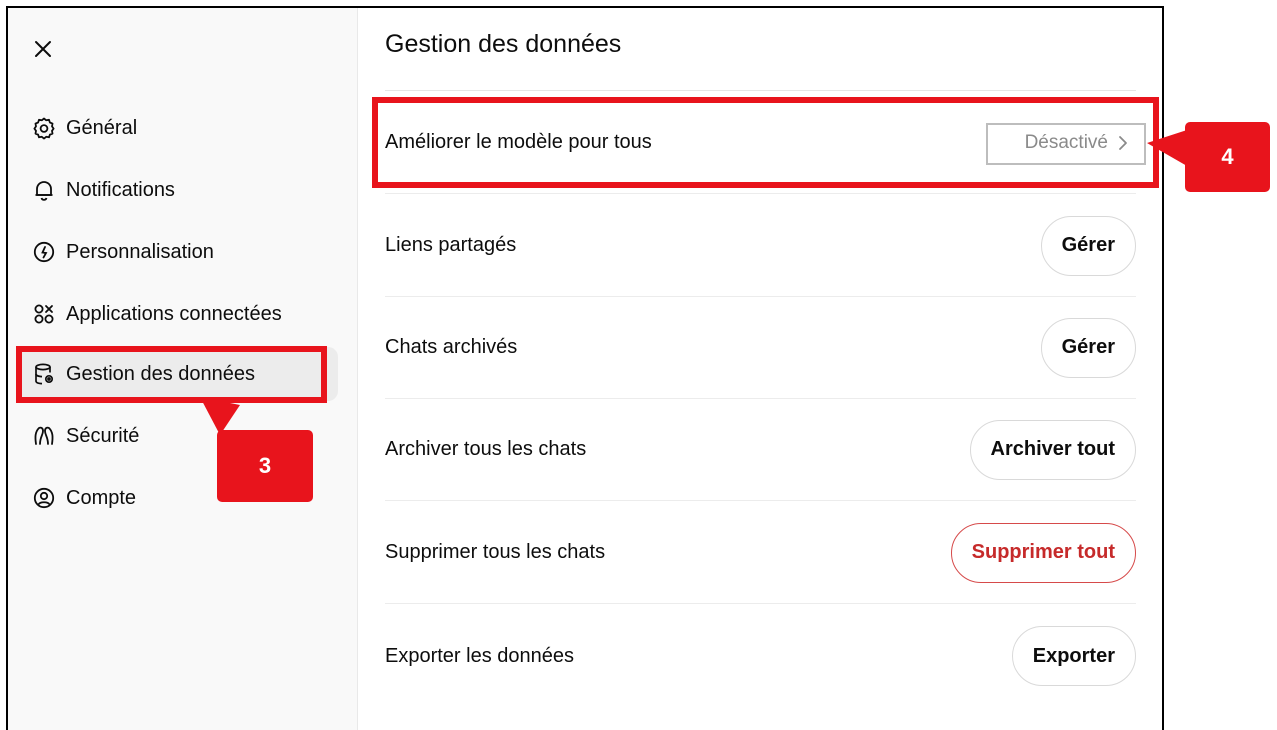 Image resolution: width=1277 pixels, height=730 pixels. What do you see at coordinates (760, 656) in the screenshot?
I see `settings-row-export: Exporter les données Exporter` at bounding box center [760, 656].